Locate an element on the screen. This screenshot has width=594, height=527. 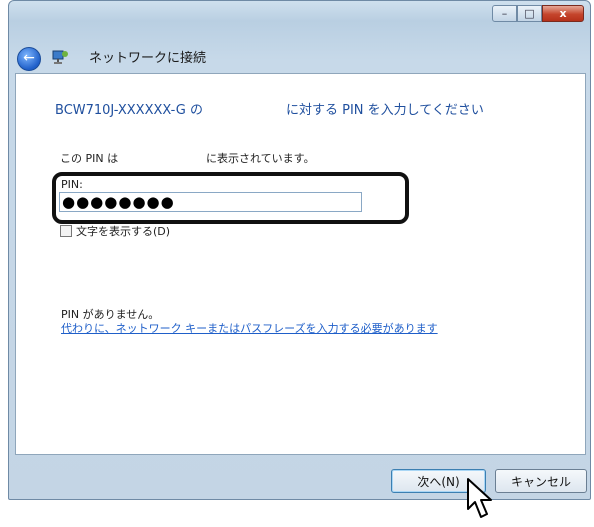
show-characters-checkbox: 文字を表示する(D) is located at coordinates (115, 231).